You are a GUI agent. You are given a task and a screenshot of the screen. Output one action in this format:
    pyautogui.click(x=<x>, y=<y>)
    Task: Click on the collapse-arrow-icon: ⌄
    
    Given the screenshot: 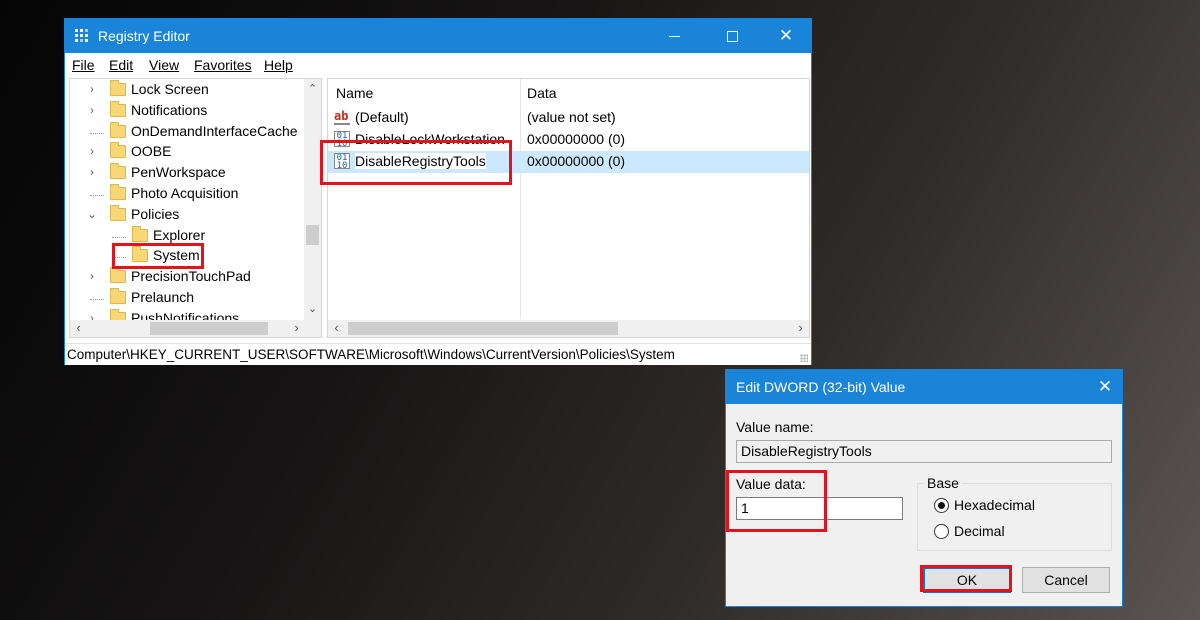 What is the action you would take?
    pyautogui.click(x=92, y=214)
    